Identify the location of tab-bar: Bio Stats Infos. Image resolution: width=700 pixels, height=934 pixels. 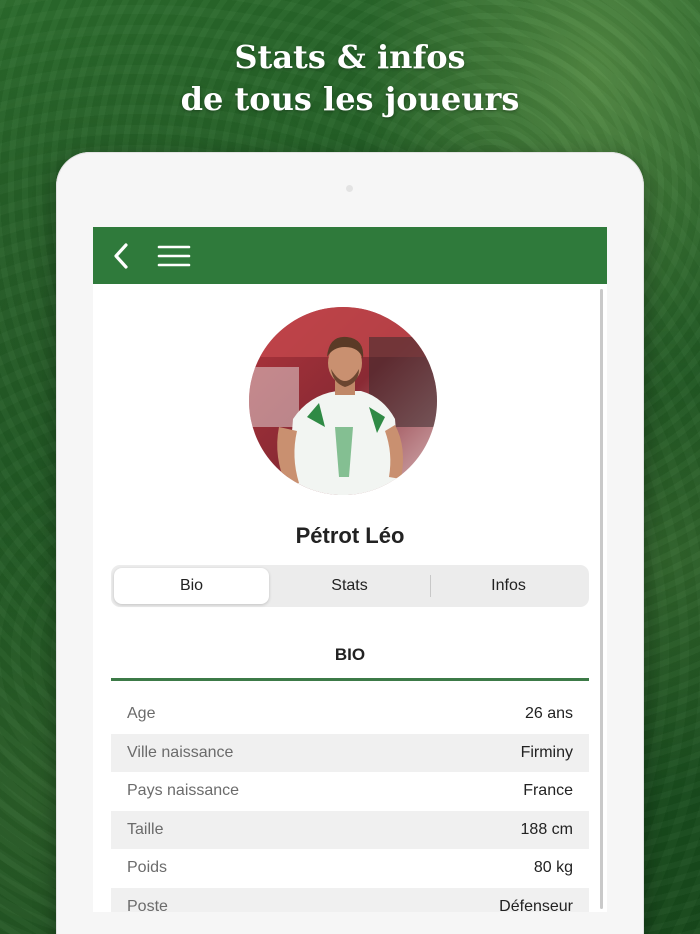
(350, 586).